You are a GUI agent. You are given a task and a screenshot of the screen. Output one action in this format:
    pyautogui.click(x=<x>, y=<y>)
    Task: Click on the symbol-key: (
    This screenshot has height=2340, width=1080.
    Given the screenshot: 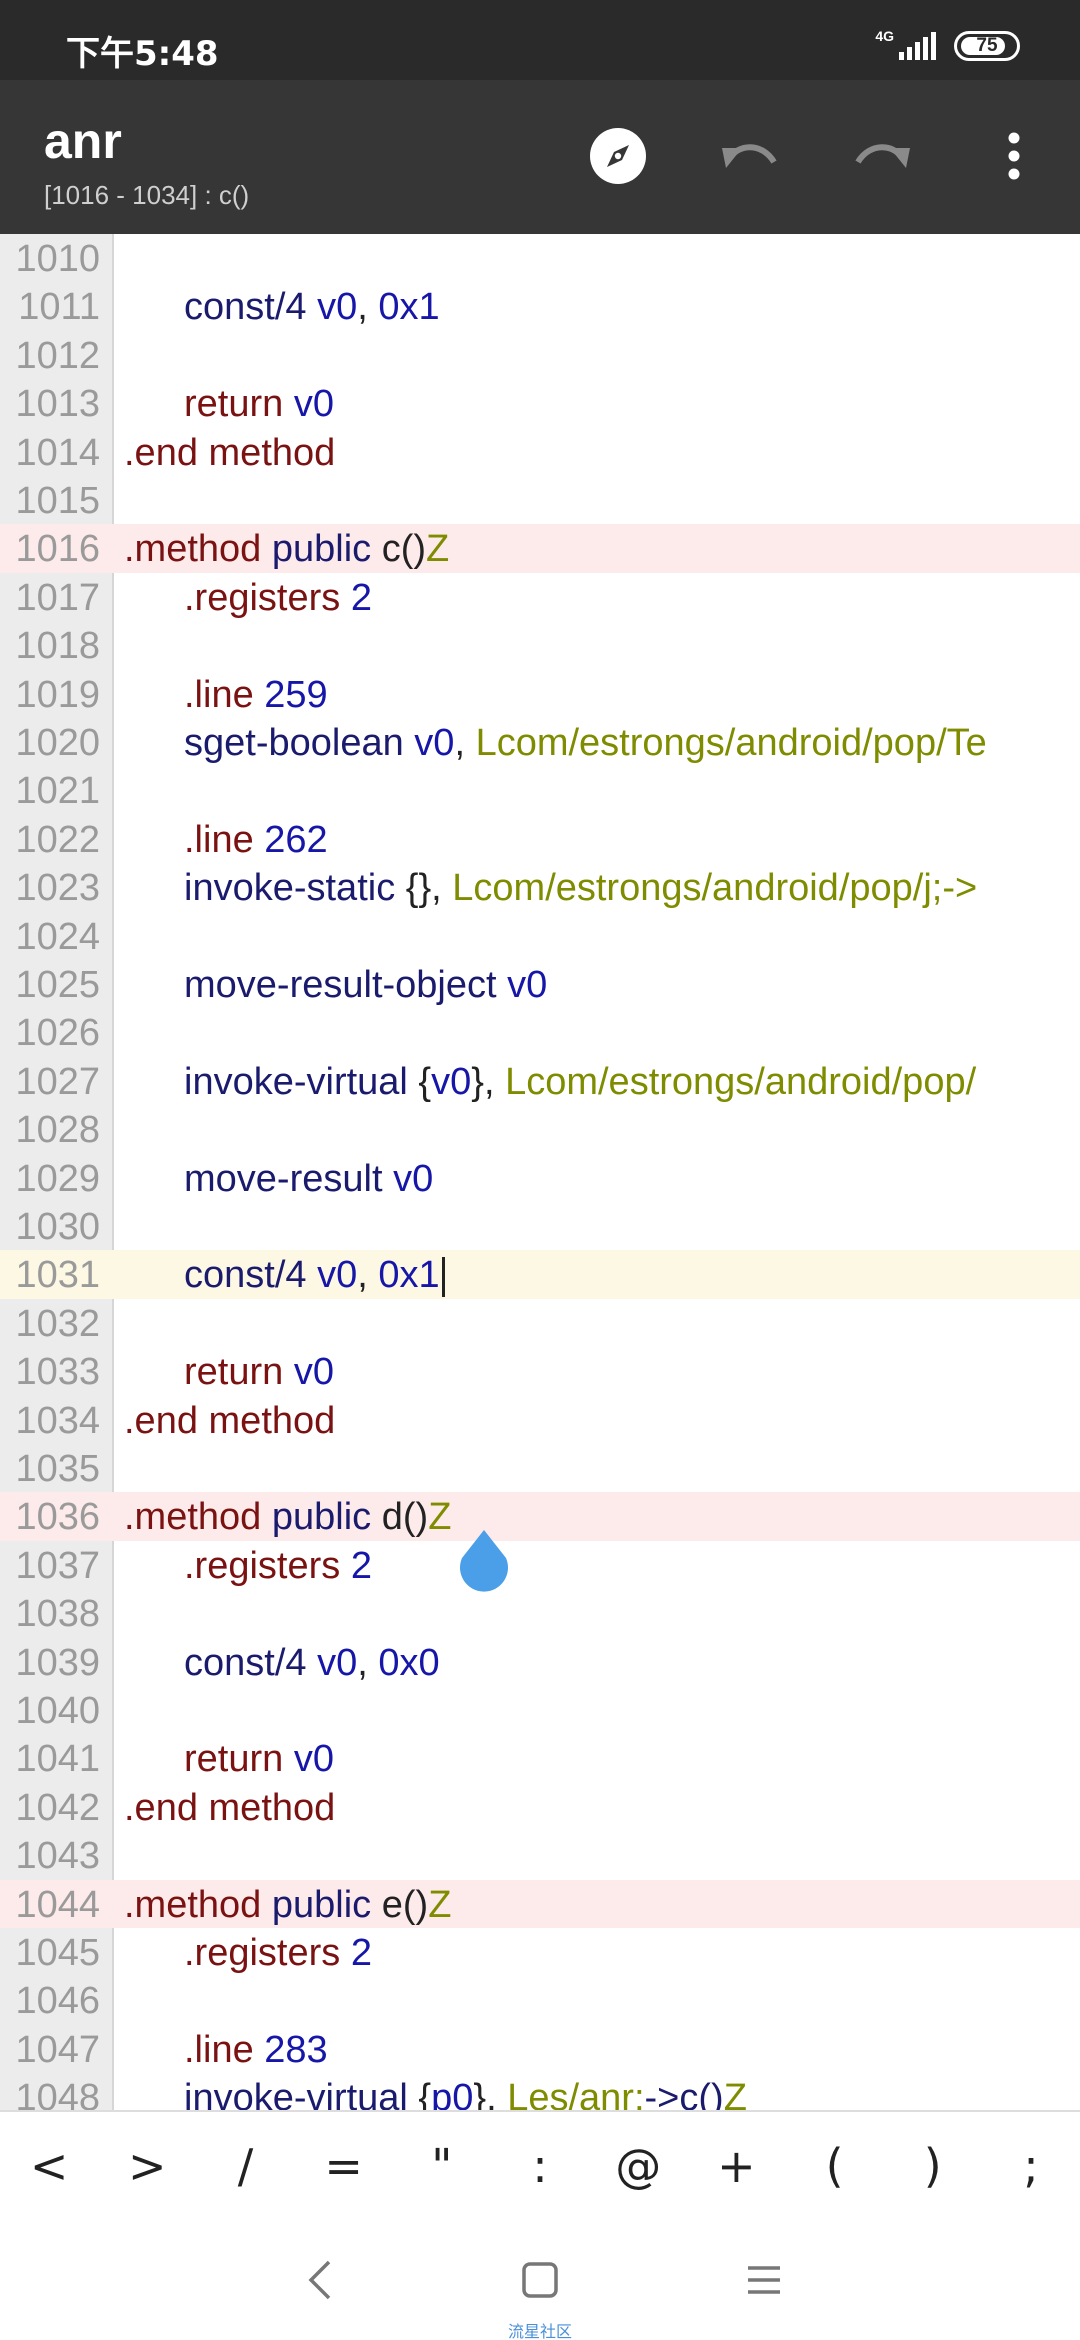 What is the action you would take?
    pyautogui.click(x=835, y=2166)
    